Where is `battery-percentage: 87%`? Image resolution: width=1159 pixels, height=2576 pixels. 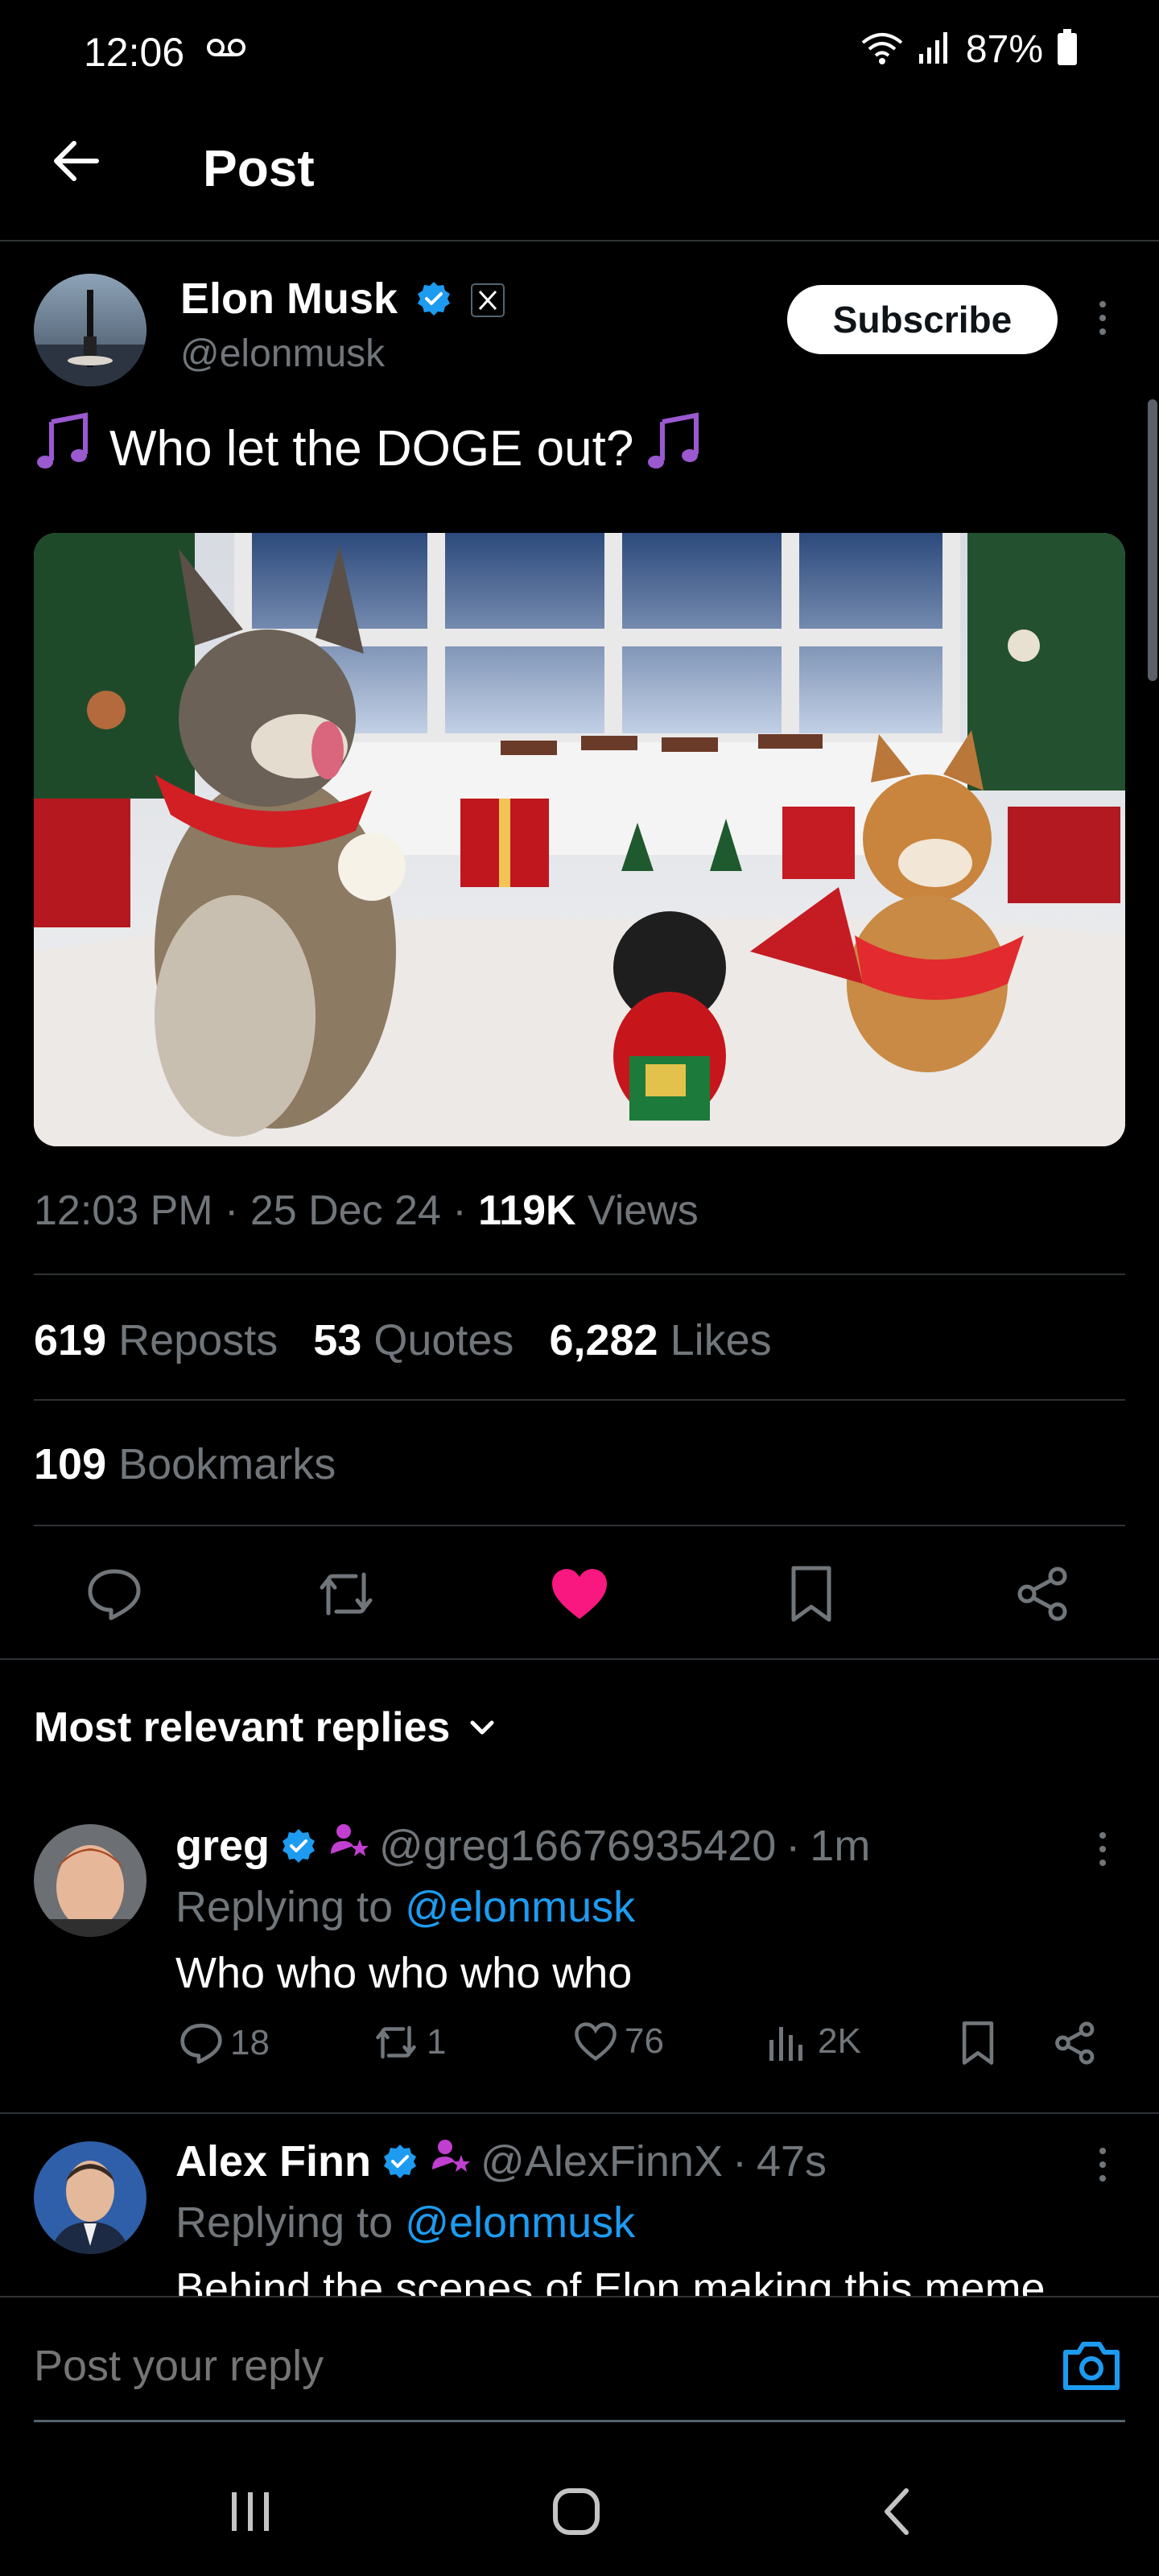
battery-percentage: 87% is located at coordinates (1004, 49).